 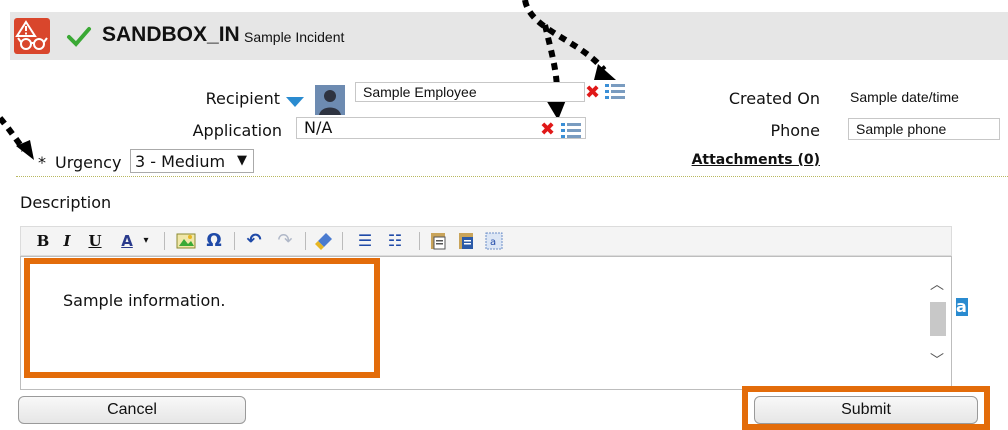 I want to click on description-label: Description, so click(x=66, y=202).